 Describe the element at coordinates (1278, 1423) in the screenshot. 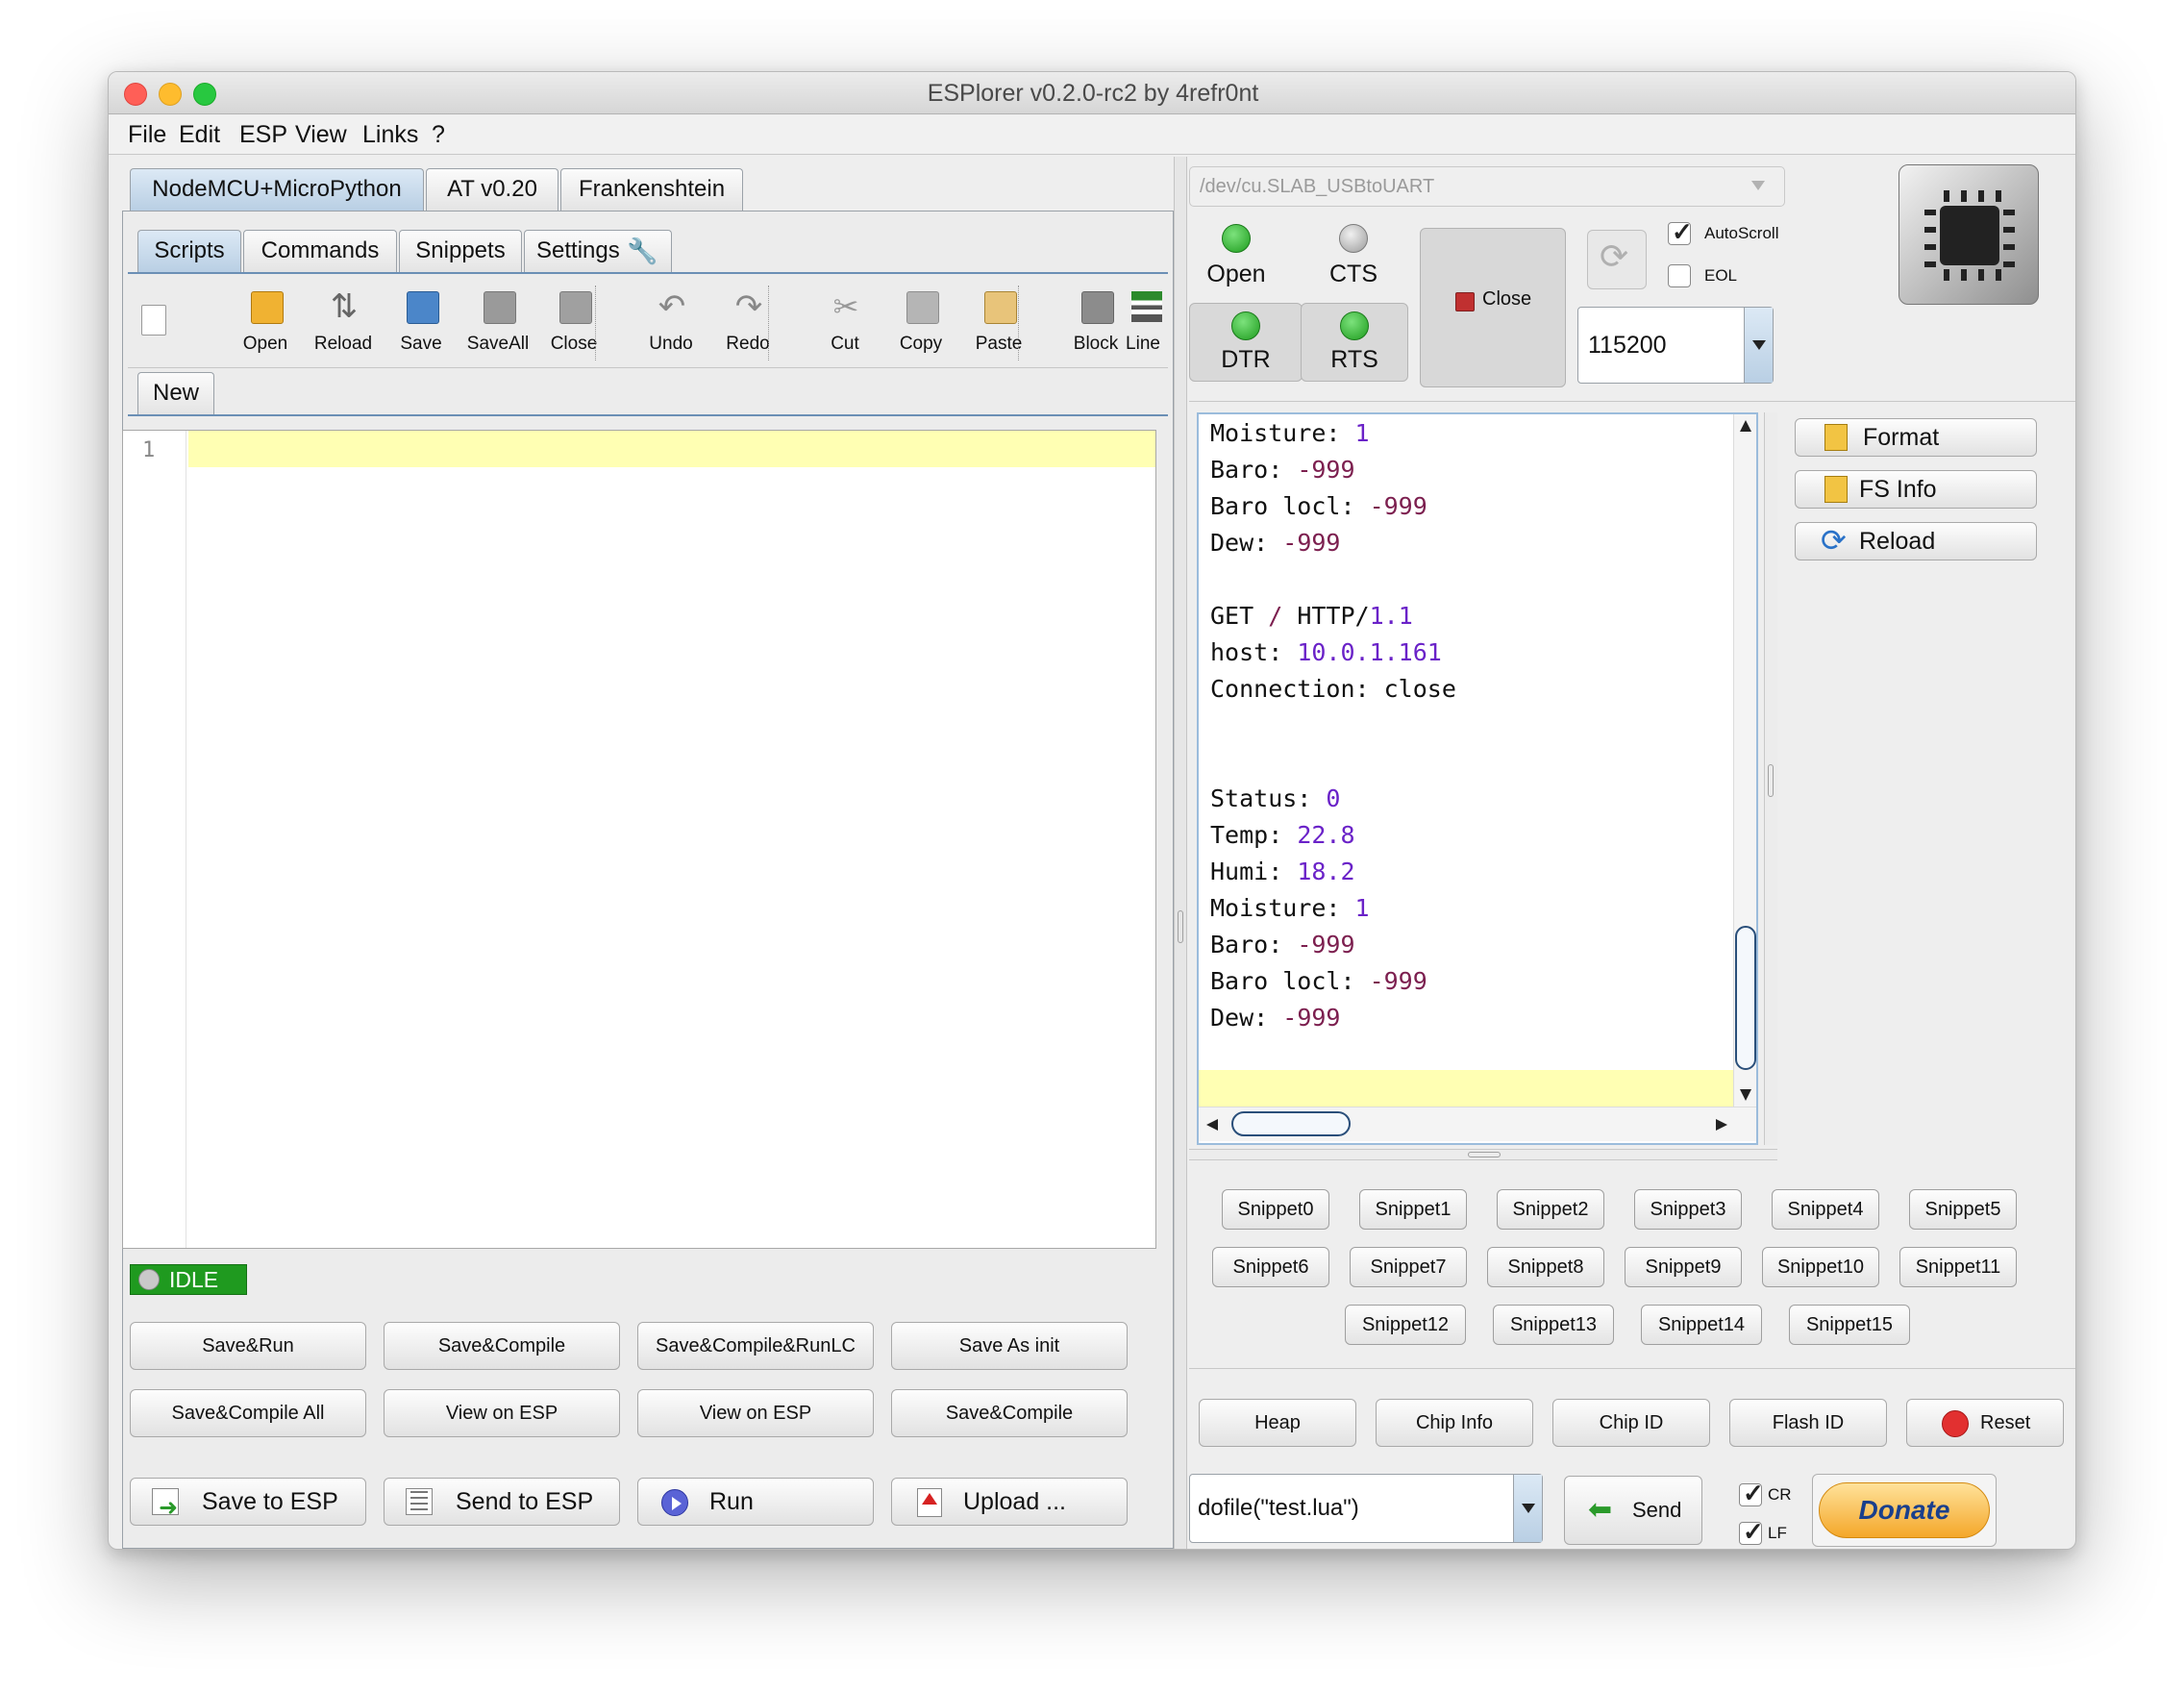

I see `heap-button: Heap` at that location.